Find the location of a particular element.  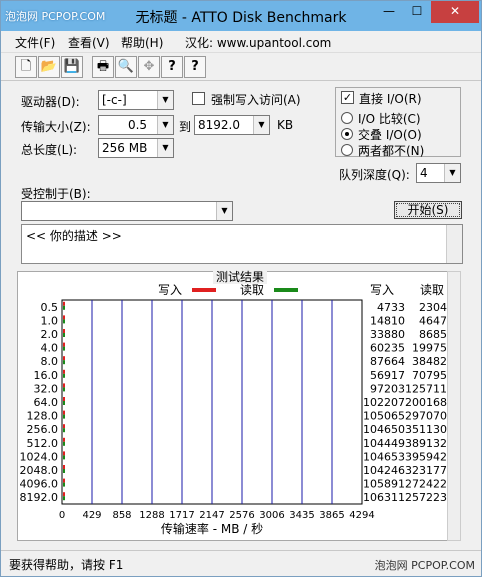

write-value: 14810 is located at coordinates (387, 320).